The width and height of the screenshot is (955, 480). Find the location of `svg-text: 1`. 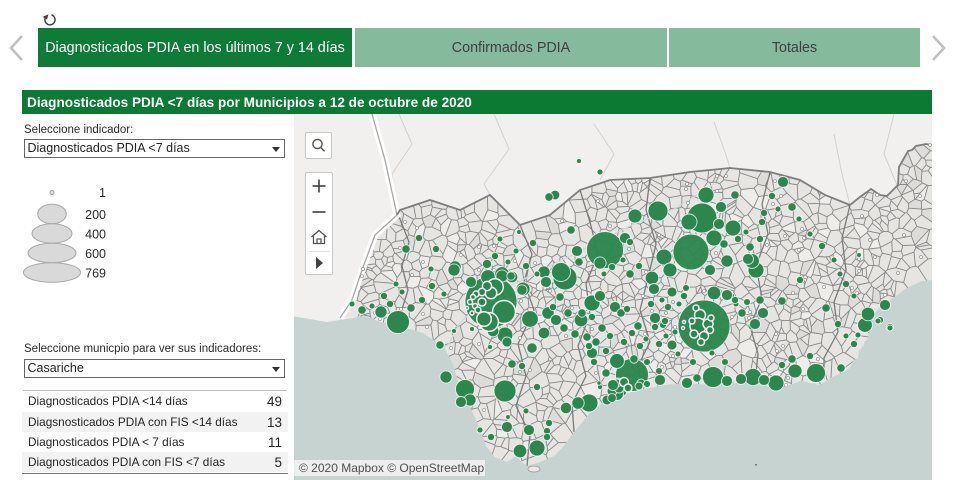

svg-text: 1 is located at coordinates (102, 193).